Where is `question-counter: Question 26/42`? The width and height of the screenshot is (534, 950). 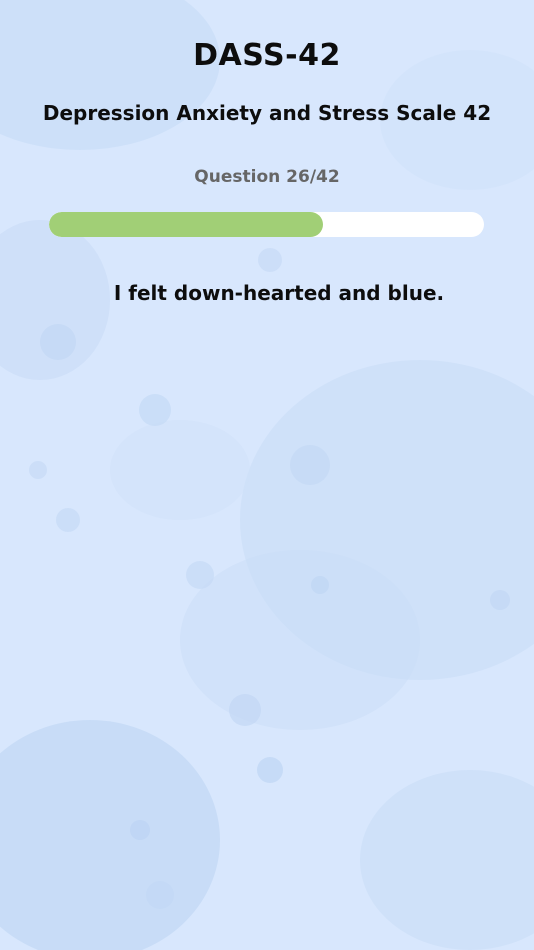
question-counter: Question 26/42 is located at coordinates (267, 177).